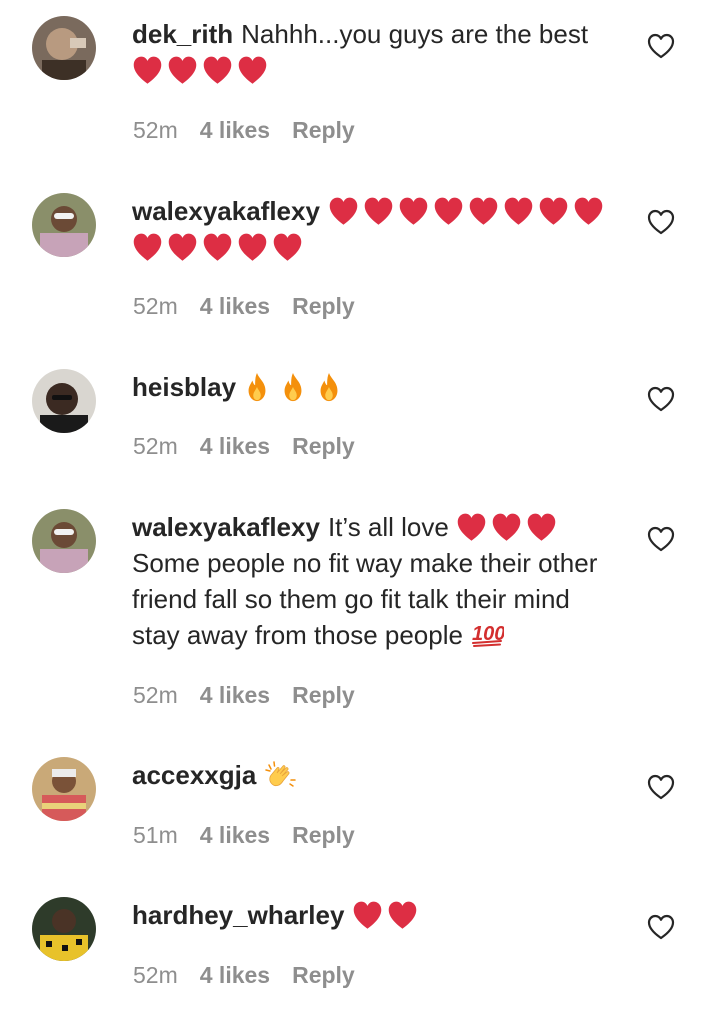 The height and width of the screenshot is (1020, 720). Describe the element at coordinates (415, 34) in the screenshot. I see `comment-text: Nahhh...you guys are the best` at that location.